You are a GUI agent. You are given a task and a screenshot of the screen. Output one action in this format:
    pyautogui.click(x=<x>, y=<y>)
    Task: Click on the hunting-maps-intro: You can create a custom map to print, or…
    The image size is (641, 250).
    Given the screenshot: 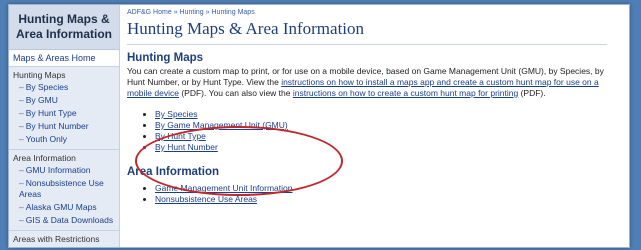 What is the action you would take?
    pyautogui.click(x=365, y=82)
    